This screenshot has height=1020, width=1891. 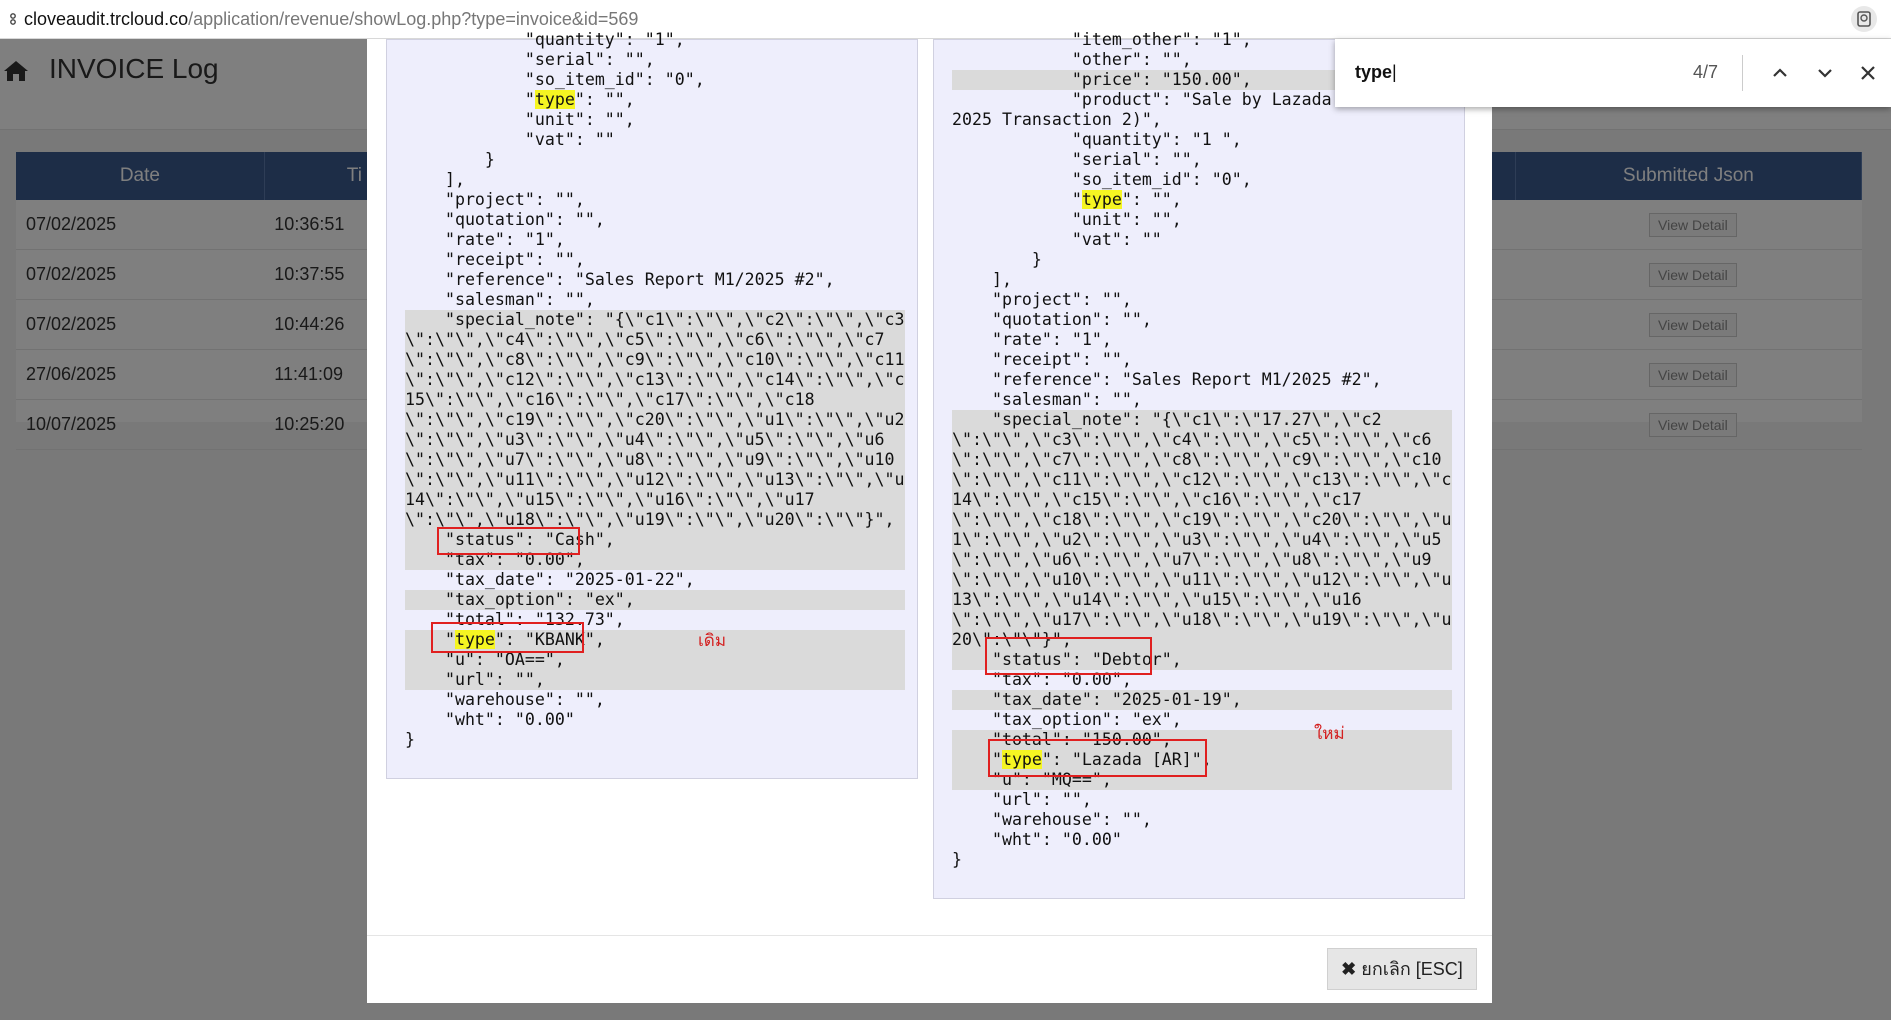 What do you see at coordinates (1351, 969) in the screenshot?
I see `close-icon: ✖` at bounding box center [1351, 969].